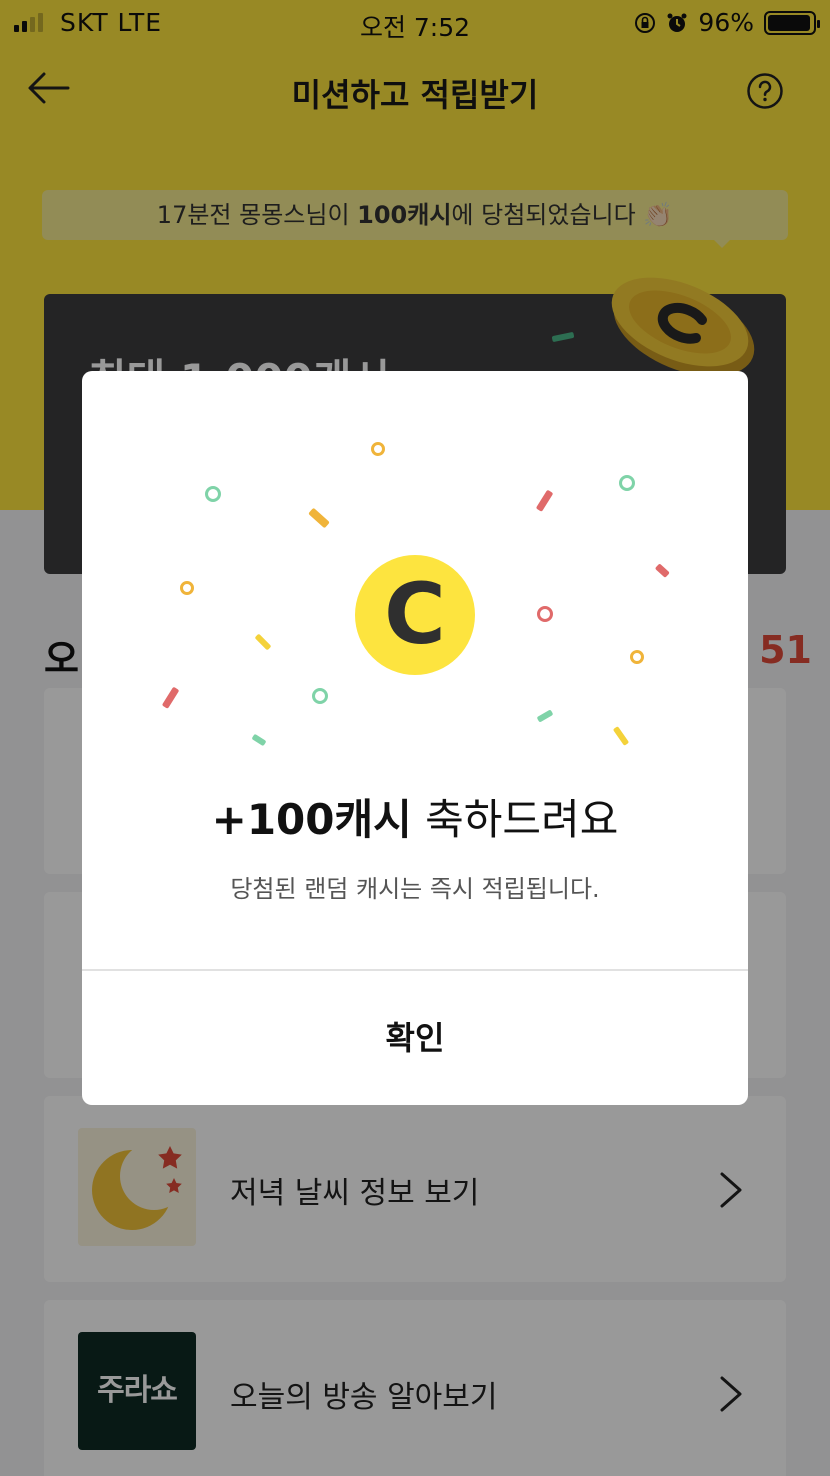  I want to click on confirm-button: 확인, so click(415, 1038).